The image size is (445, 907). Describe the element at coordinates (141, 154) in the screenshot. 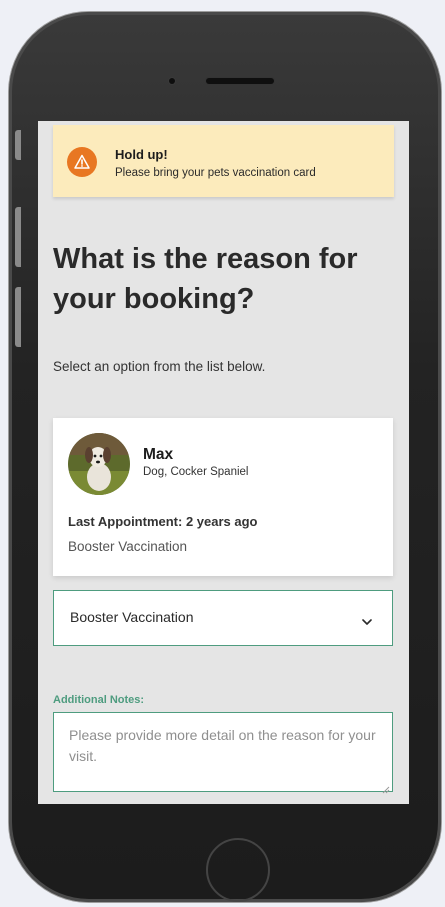

I see `alert-title: Hold up!` at that location.